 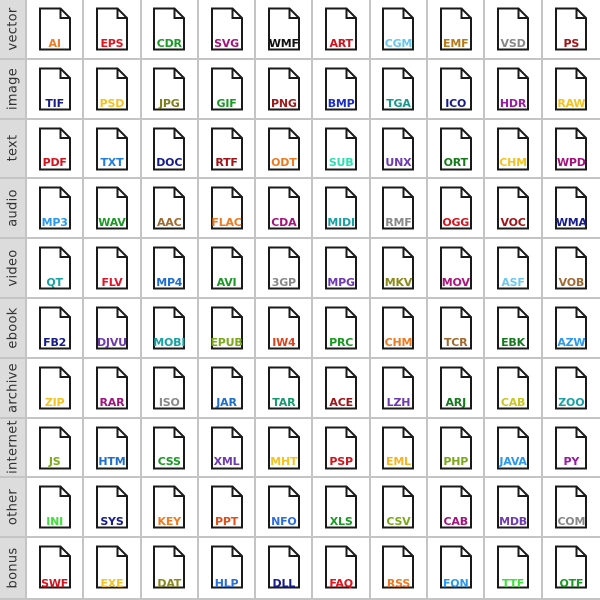 I want to click on file-type-cell: KEY, so click(x=170, y=508).